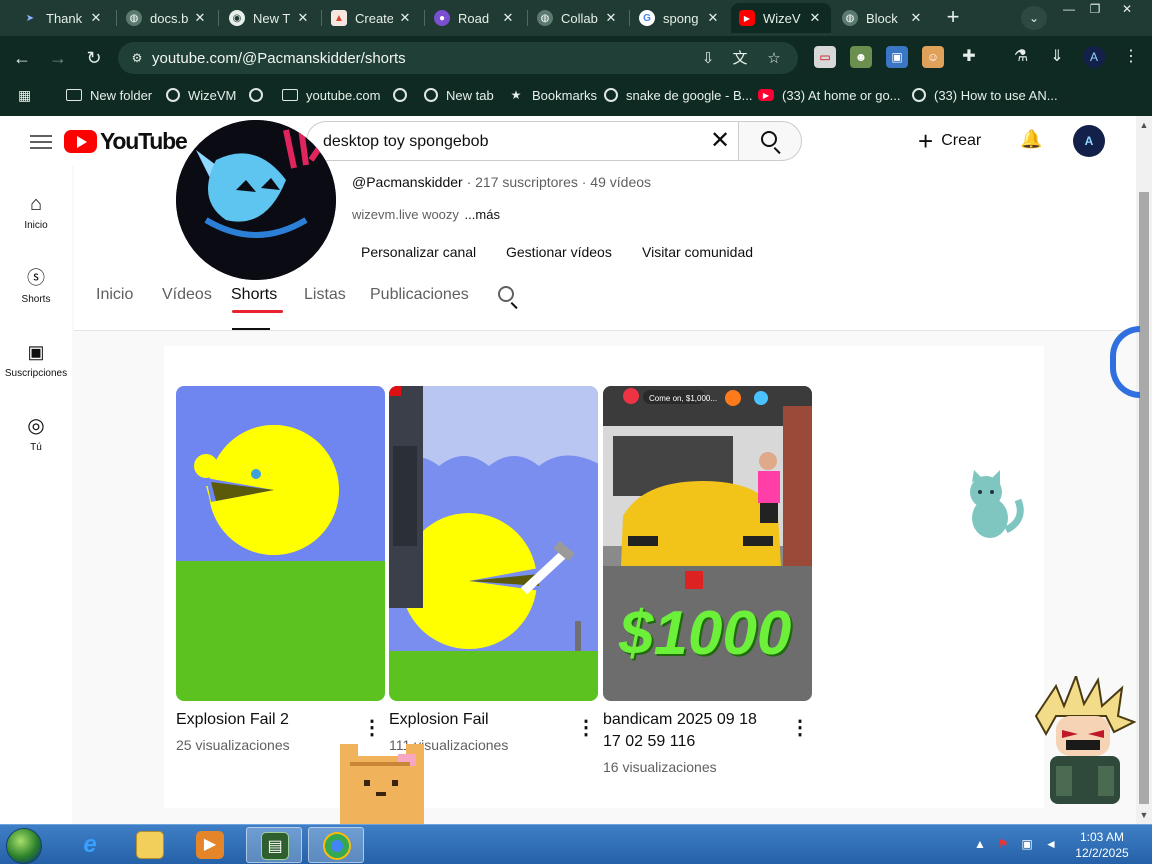  Describe the element at coordinates (552, 95) in the screenshot. I see `bookmark-item: ★ Bookmarks` at that location.